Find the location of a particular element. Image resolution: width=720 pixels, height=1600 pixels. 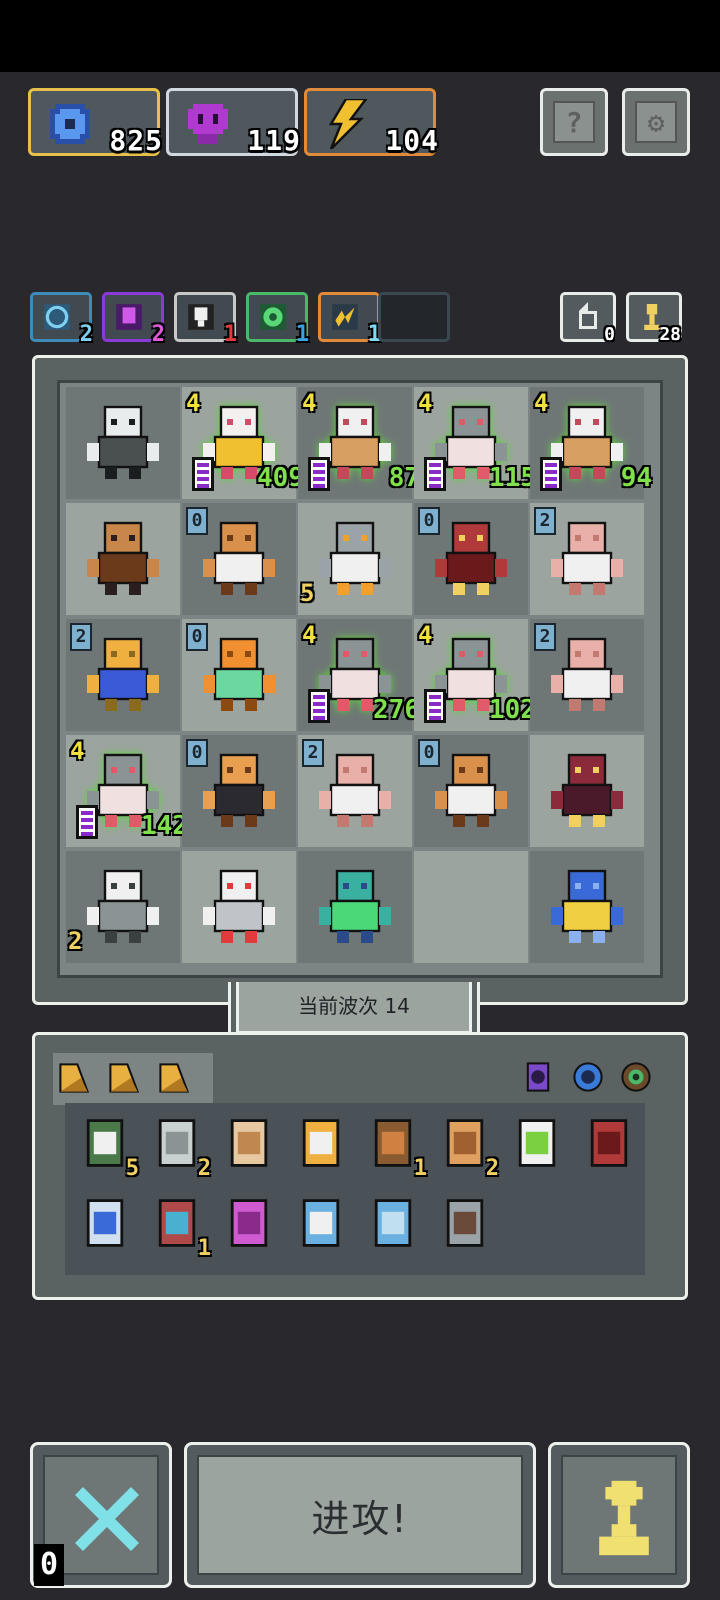

pawn-count-button: 28 is located at coordinates (654, 318).